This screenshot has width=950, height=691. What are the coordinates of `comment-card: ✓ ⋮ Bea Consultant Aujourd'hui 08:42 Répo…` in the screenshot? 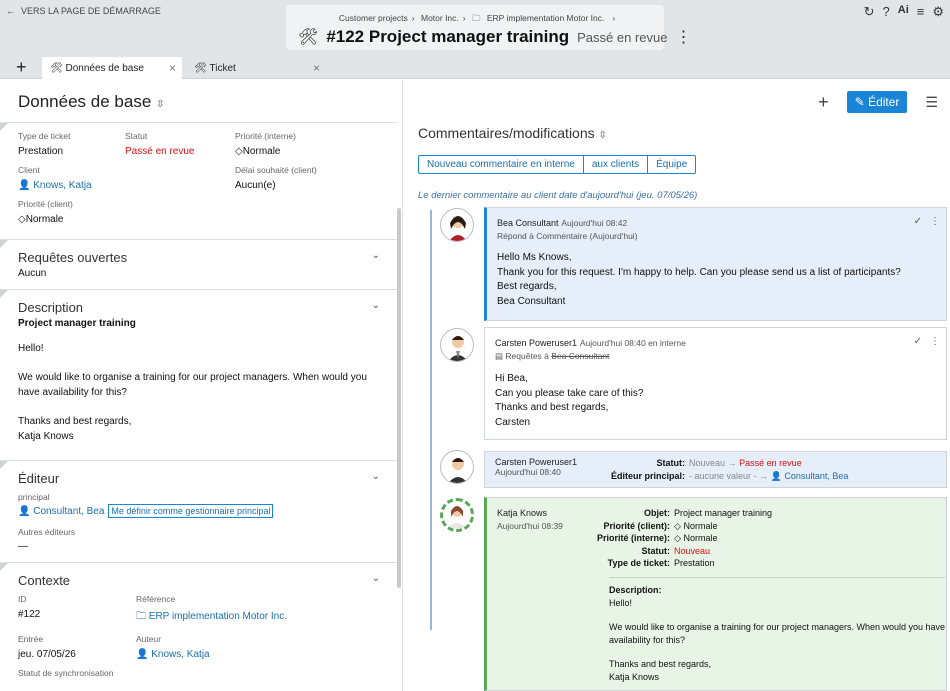 It's located at (715, 264).